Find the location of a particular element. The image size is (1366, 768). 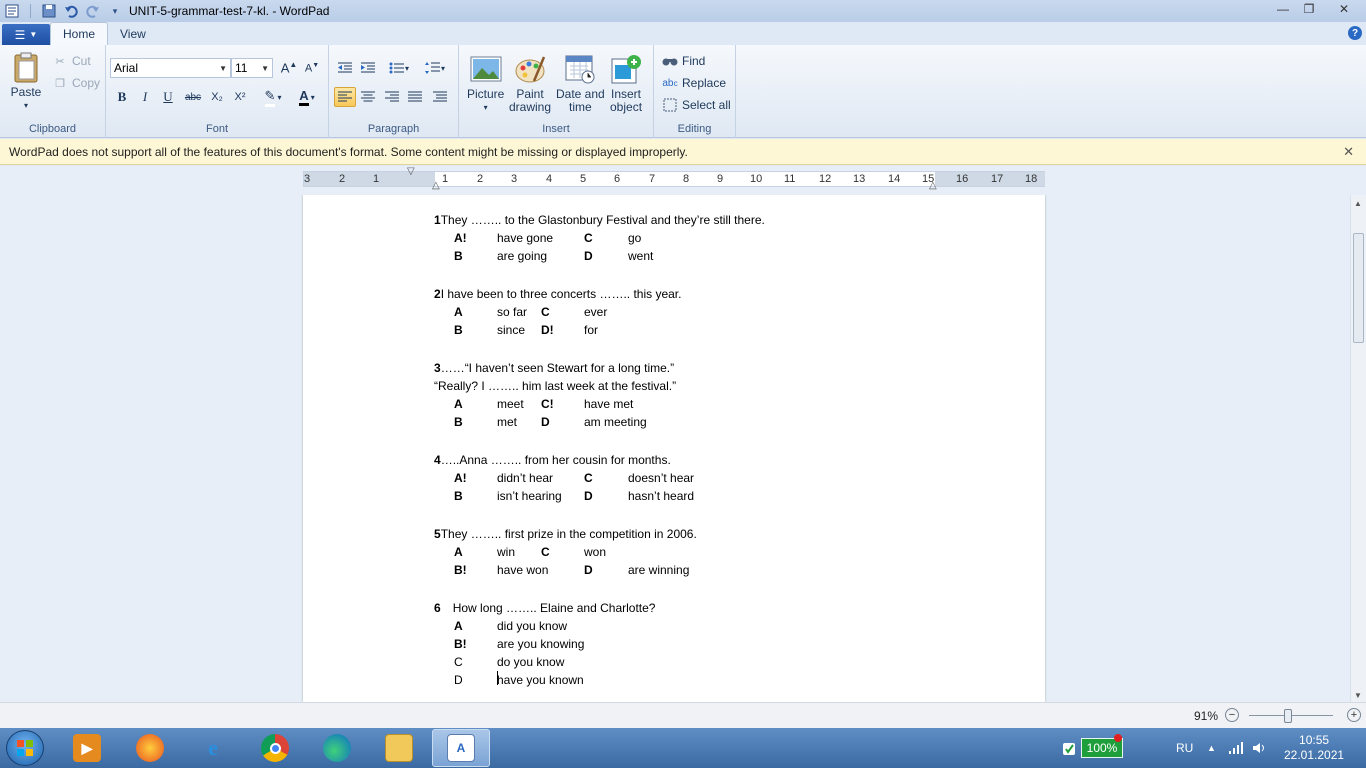

superscript-button: X² is located at coordinates (240, 97).